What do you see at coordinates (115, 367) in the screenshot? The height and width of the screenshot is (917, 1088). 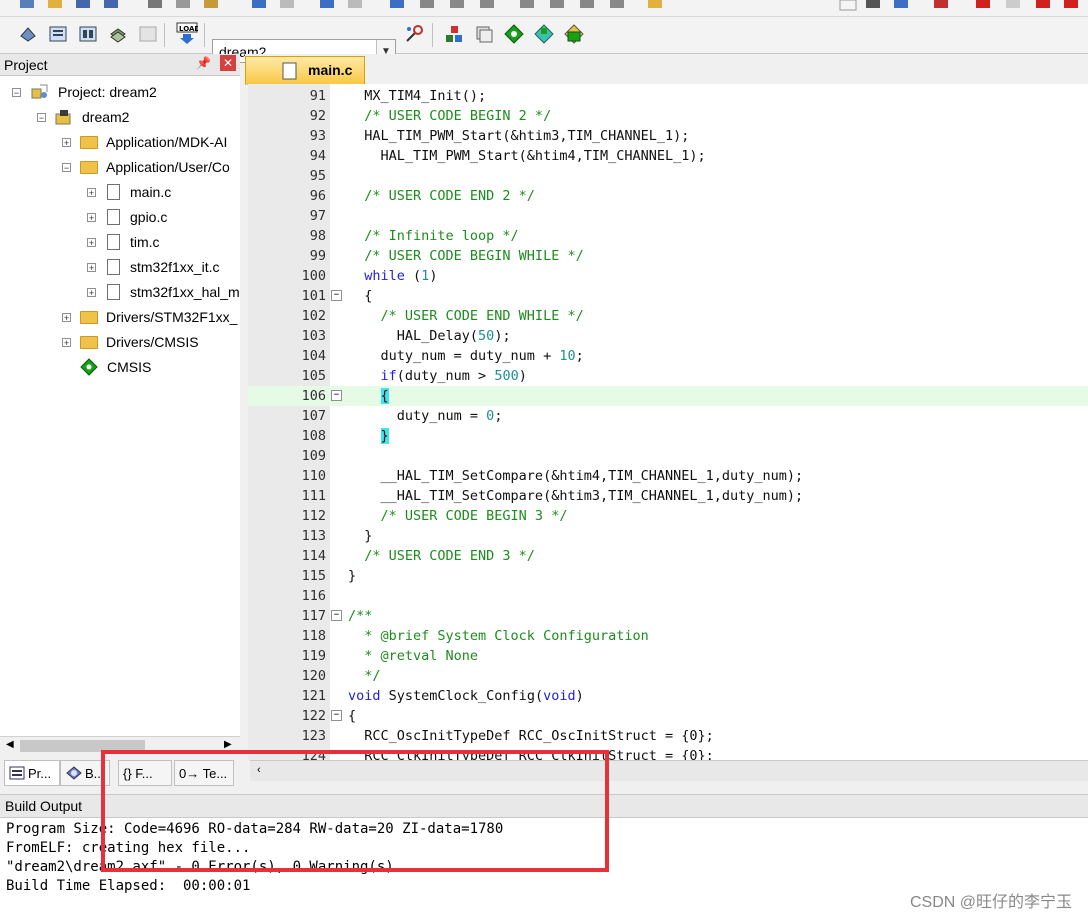 I see `tree-item-cmsis: CMSIS` at bounding box center [115, 367].